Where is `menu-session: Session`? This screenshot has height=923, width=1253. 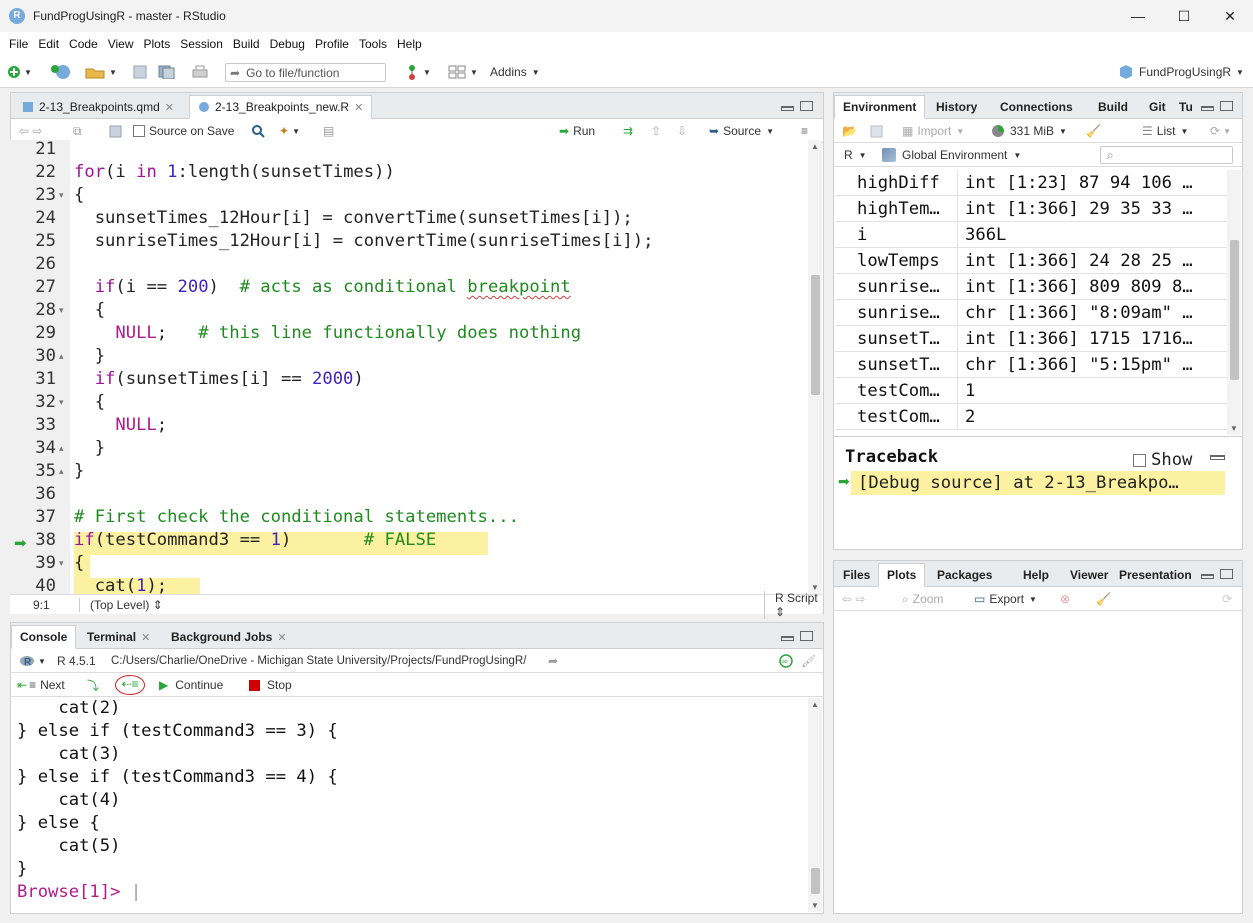
menu-session: Session is located at coordinates (201, 44).